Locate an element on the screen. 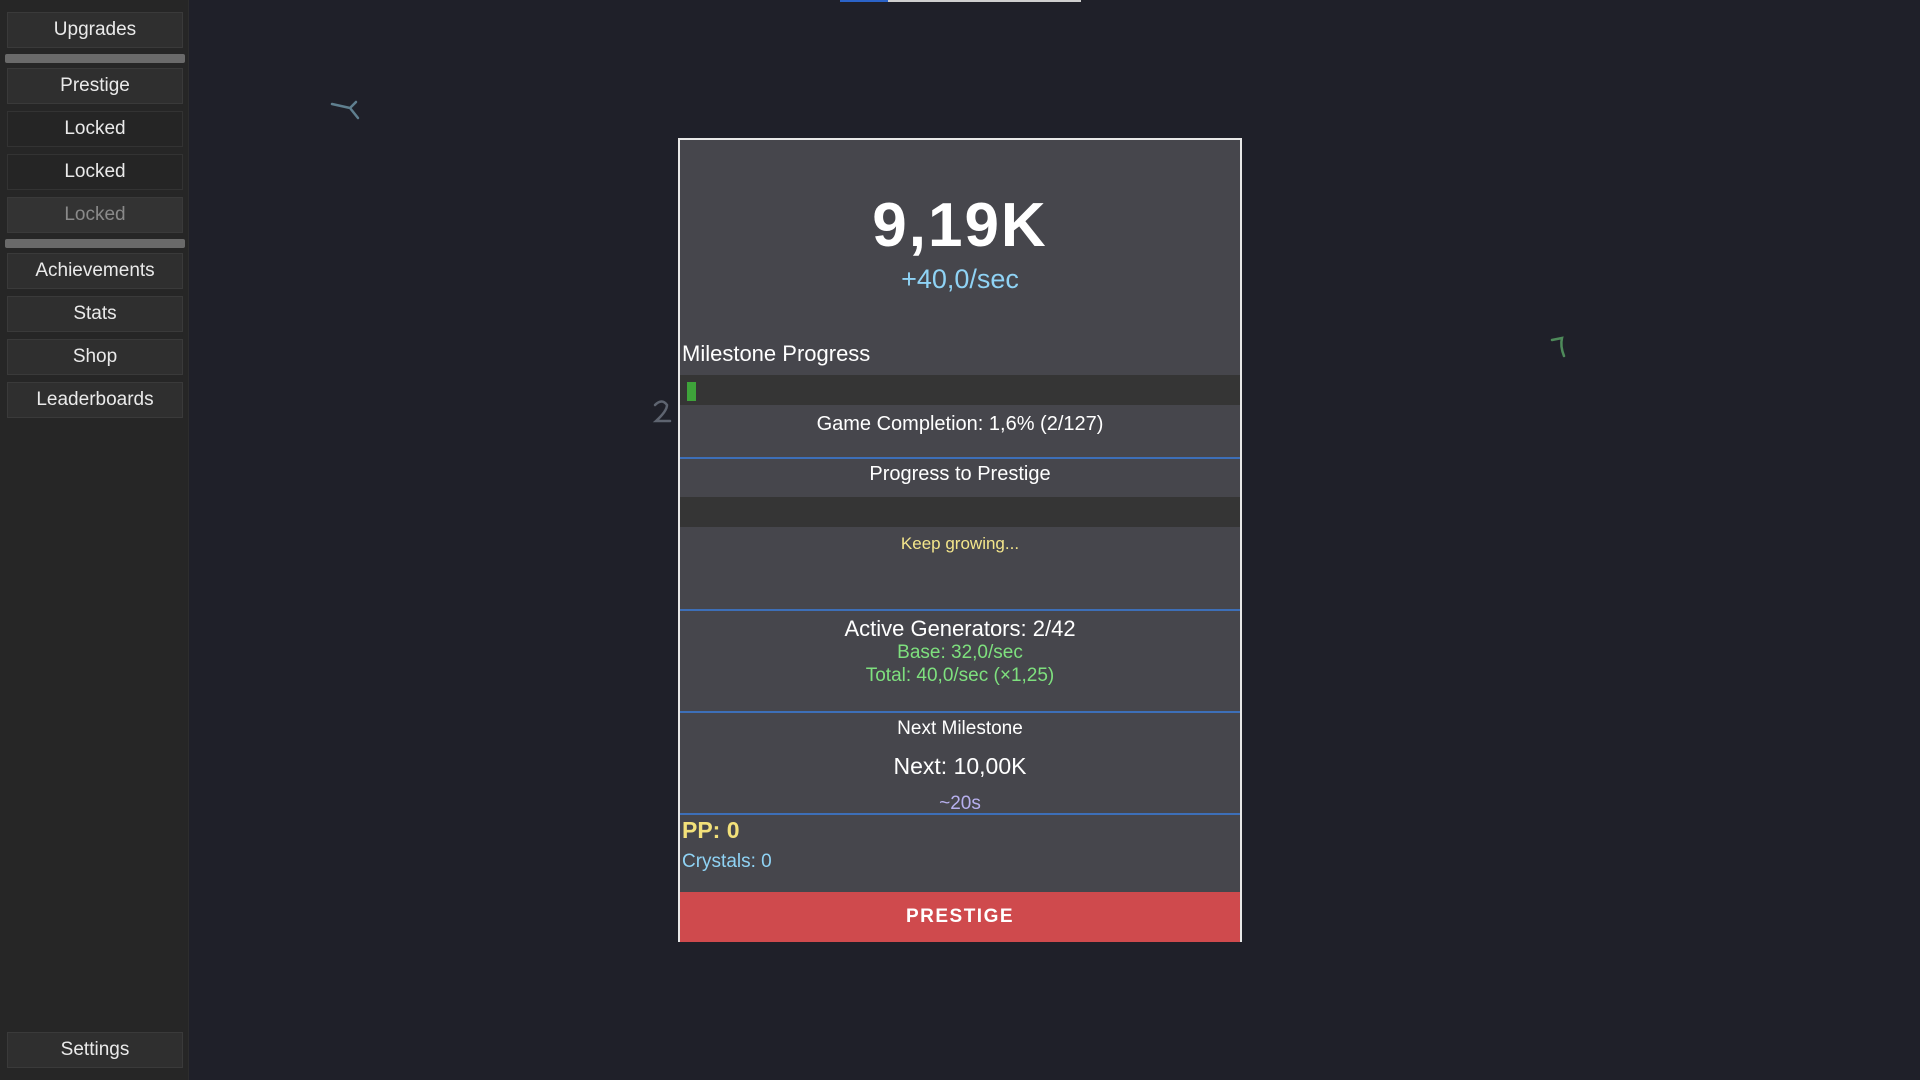 Image resolution: width=1920 pixels, height=1080 pixels. sidebar-item-settings: Settings is located at coordinates (95, 1050).